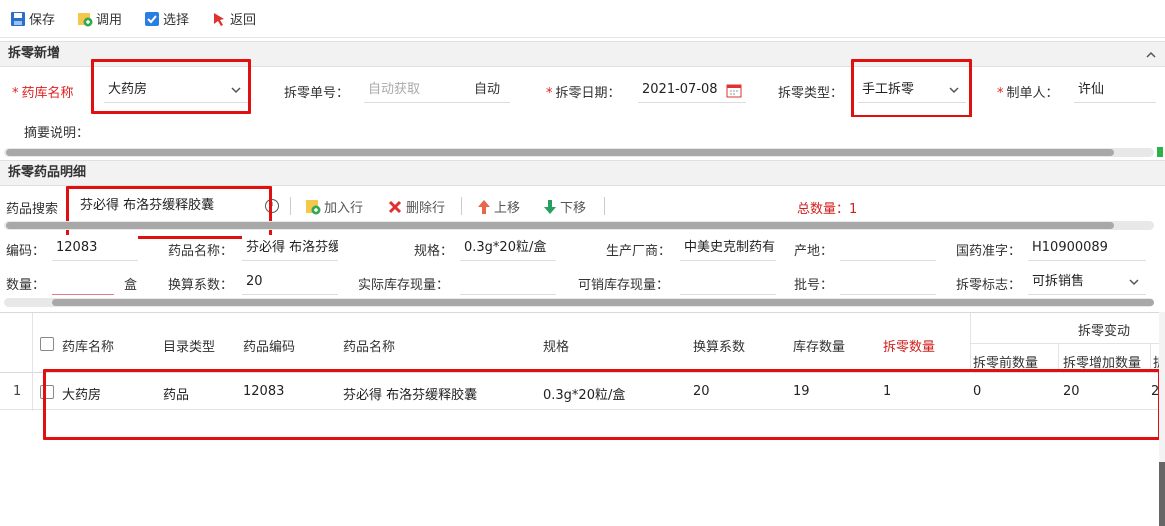 The height and width of the screenshot is (526, 1165). What do you see at coordinates (728, 248) in the screenshot?
I see `manufacturer-input: 中美史克制药有限公司` at bounding box center [728, 248].